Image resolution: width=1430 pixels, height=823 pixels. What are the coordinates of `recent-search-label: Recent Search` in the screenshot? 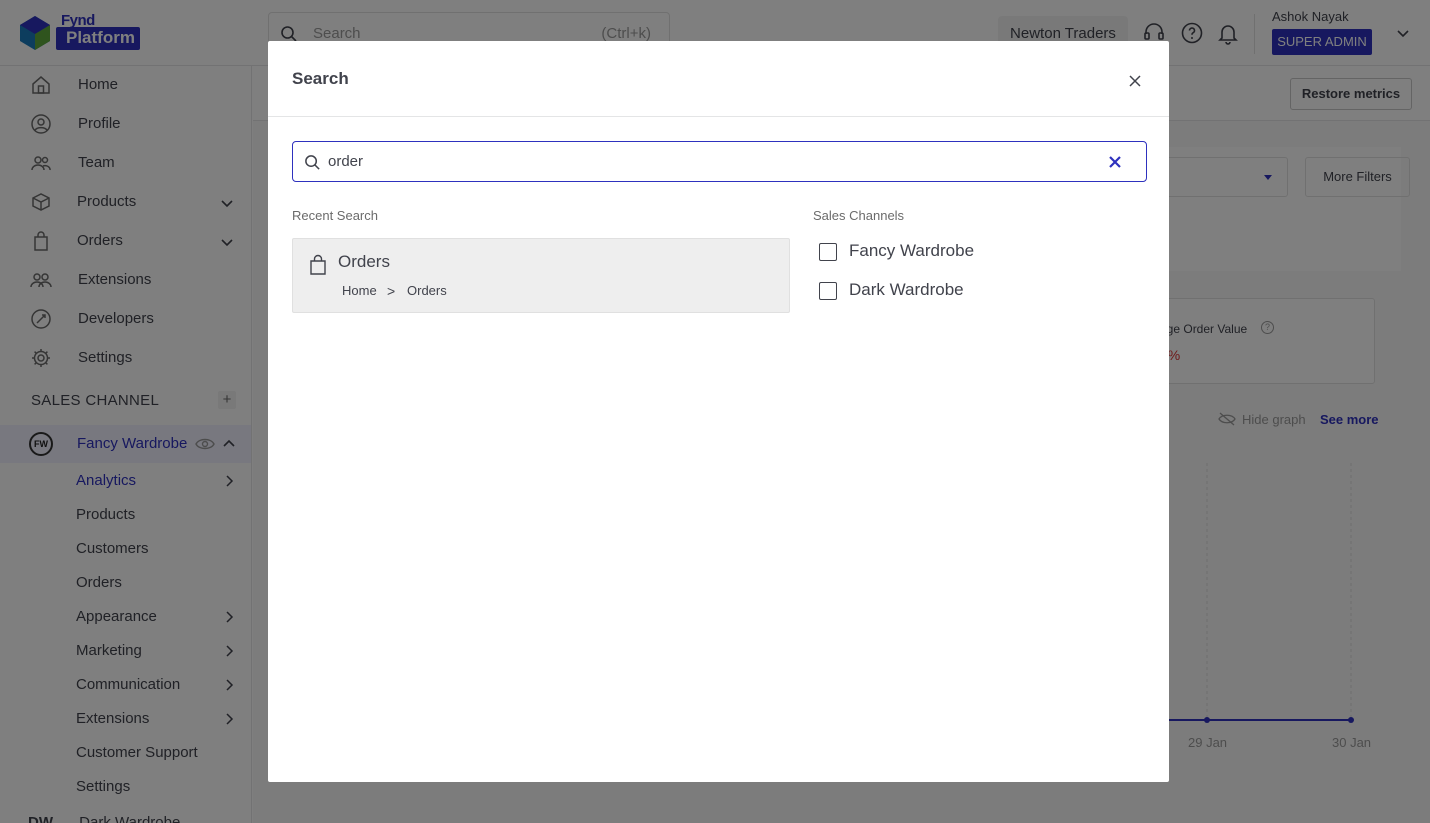 It's located at (335, 215).